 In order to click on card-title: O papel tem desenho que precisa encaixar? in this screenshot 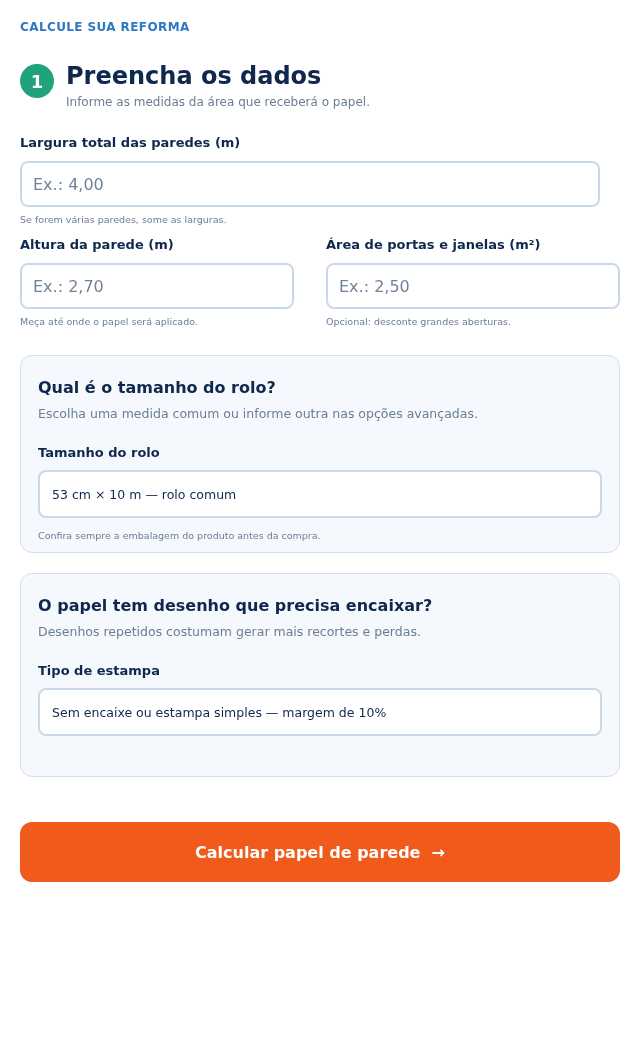, I will do `click(236, 606)`.